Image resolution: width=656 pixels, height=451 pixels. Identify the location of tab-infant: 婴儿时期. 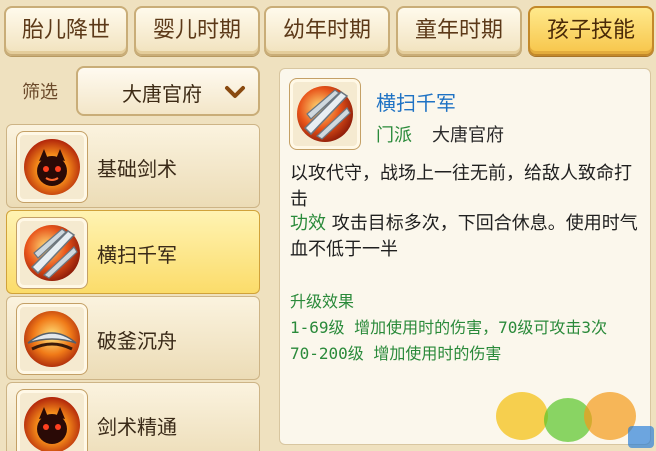
(197, 31).